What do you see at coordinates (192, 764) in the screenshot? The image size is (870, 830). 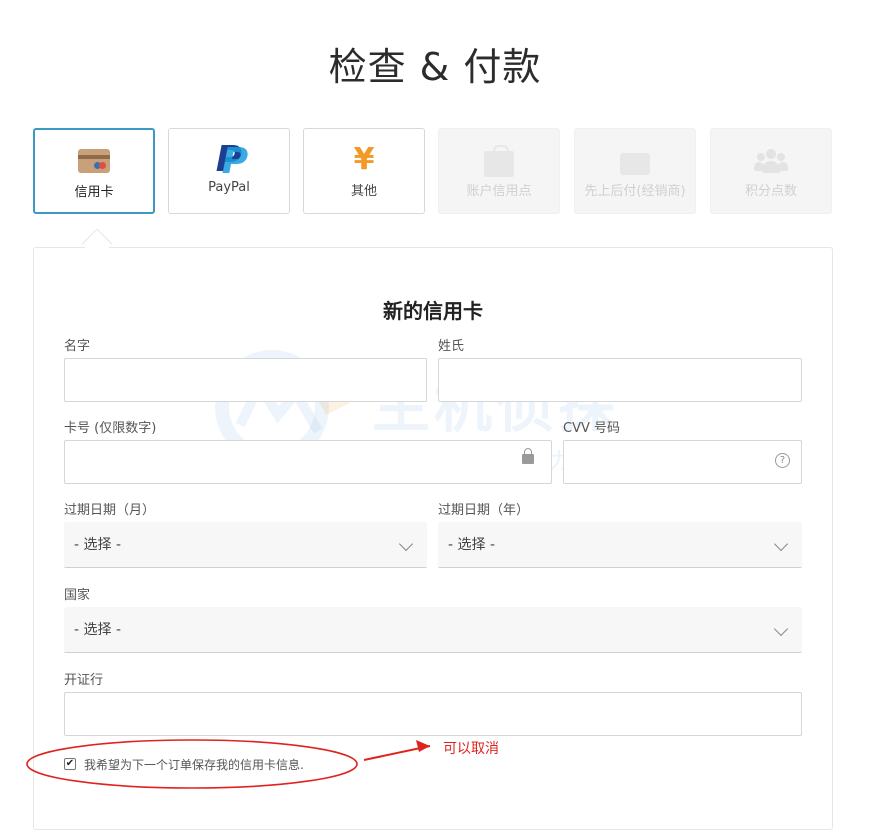 I see `annotation-ellipse` at bounding box center [192, 764].